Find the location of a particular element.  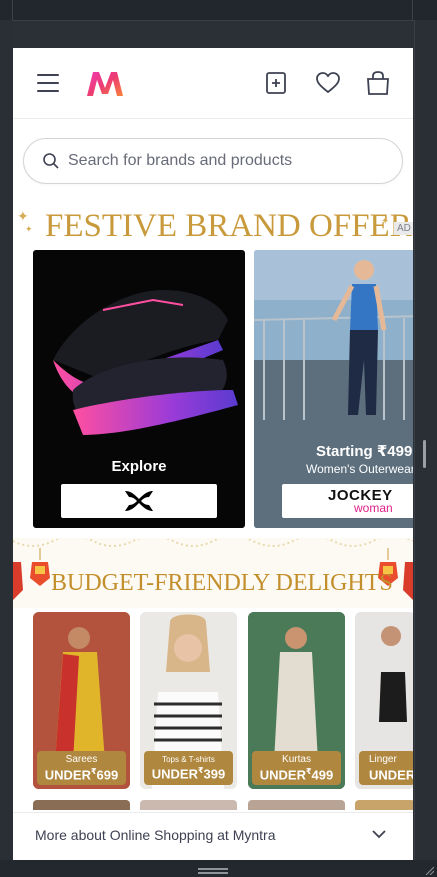

tile-price: UNDER₹ is located at coordinates (391, 775).